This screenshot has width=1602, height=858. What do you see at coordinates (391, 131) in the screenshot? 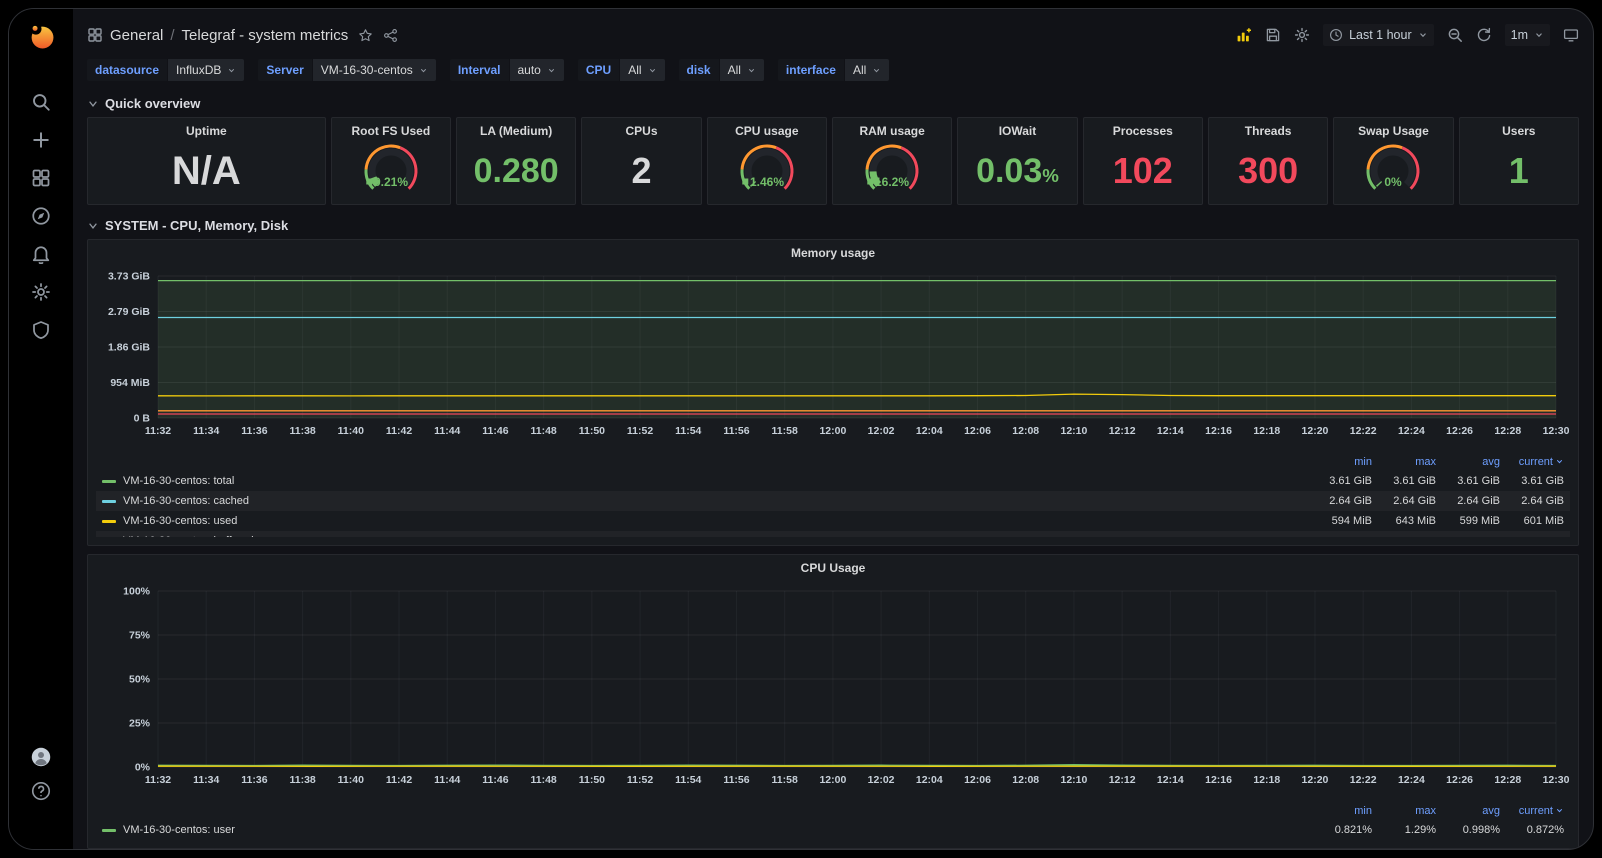
I see `stat-title: Root FS Used` at bounding box center [391, 131].